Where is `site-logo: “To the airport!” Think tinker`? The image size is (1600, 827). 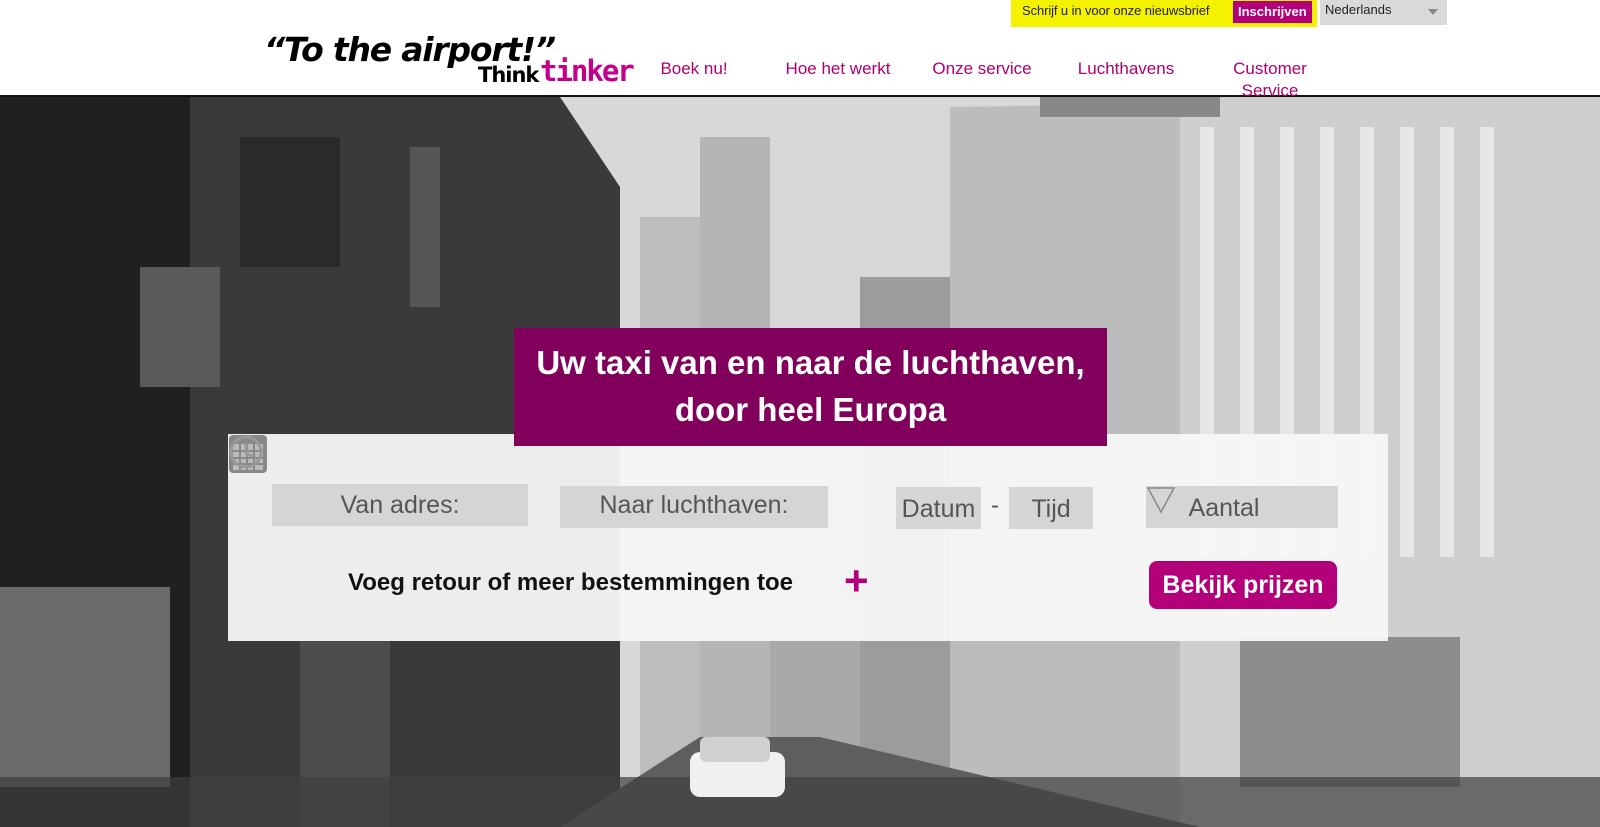
site-logo: “To the airport!” Think tinker is located at coordinates (449, 61).